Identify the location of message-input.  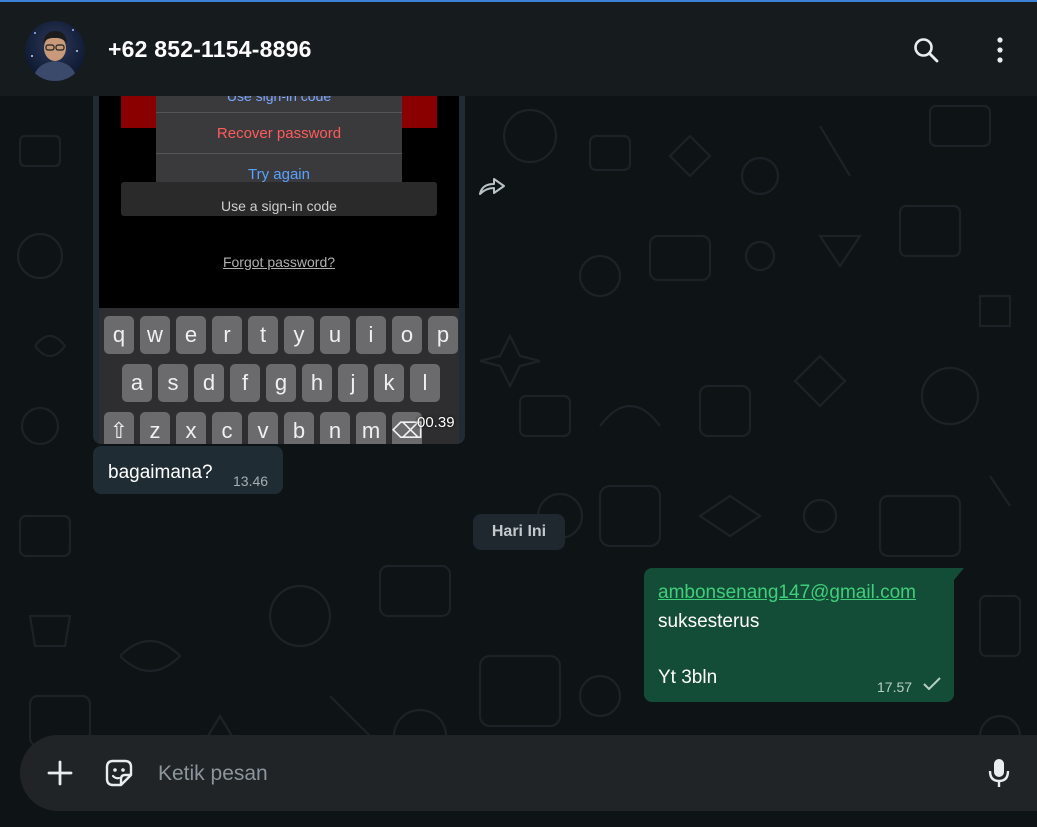
(548, 774).